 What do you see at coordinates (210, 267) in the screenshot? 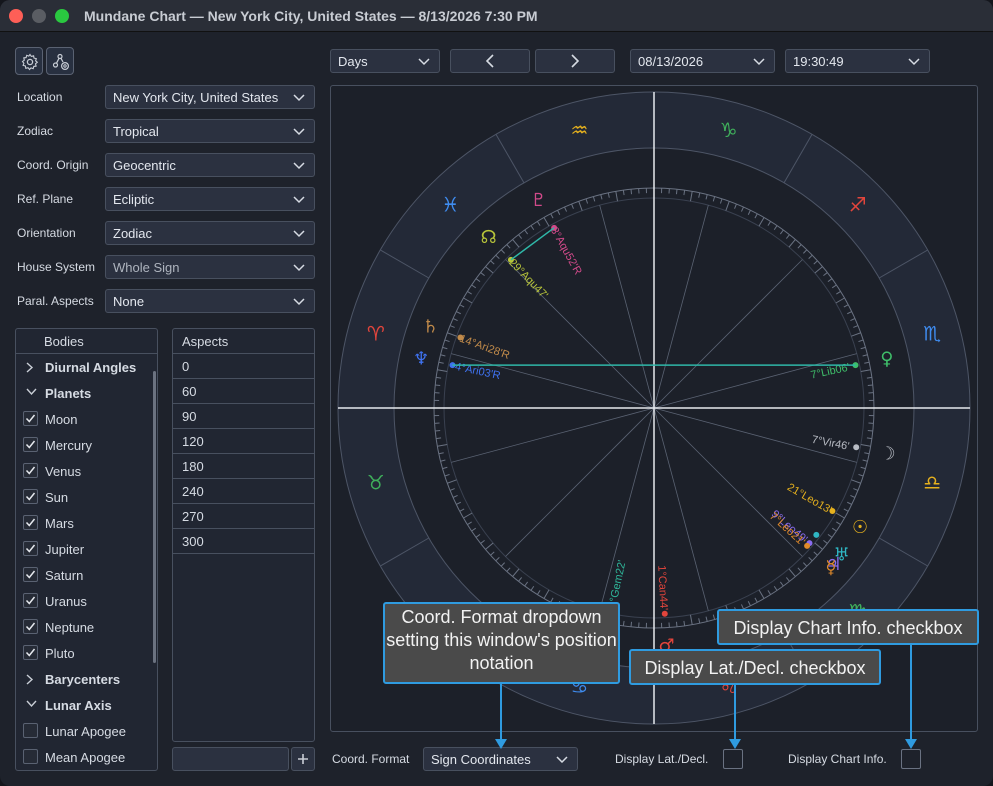
I see `field-select: Whole Sign` at bounding box center [210, 267].